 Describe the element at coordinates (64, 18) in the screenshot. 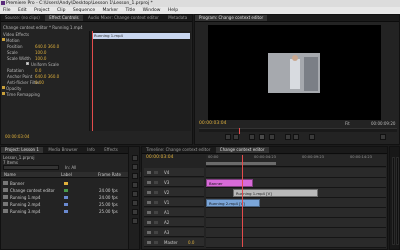

I see `tab-effect-controls: Effect Controls` at that location.